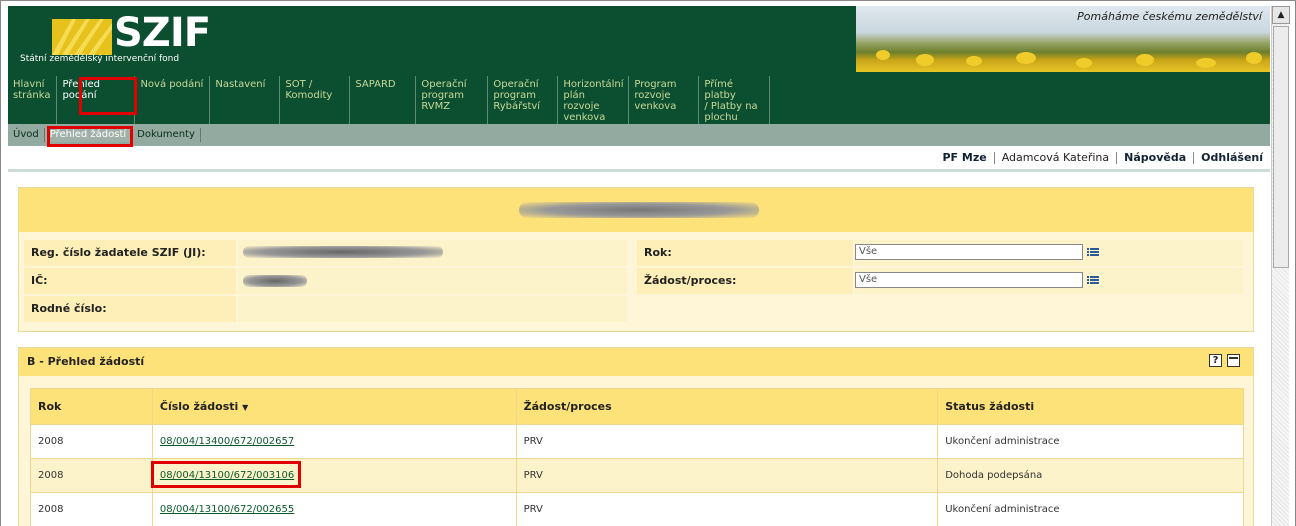  What do you see at coordinates (108, 96) in the screenshot?
I see `highlight-prehled-podani` at bounding box center [108, 96].